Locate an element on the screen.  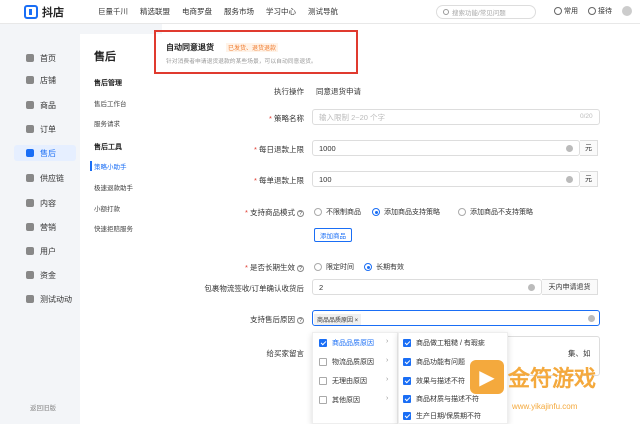
nav-item: 巨量千川 is located at coordinates (113, 11).